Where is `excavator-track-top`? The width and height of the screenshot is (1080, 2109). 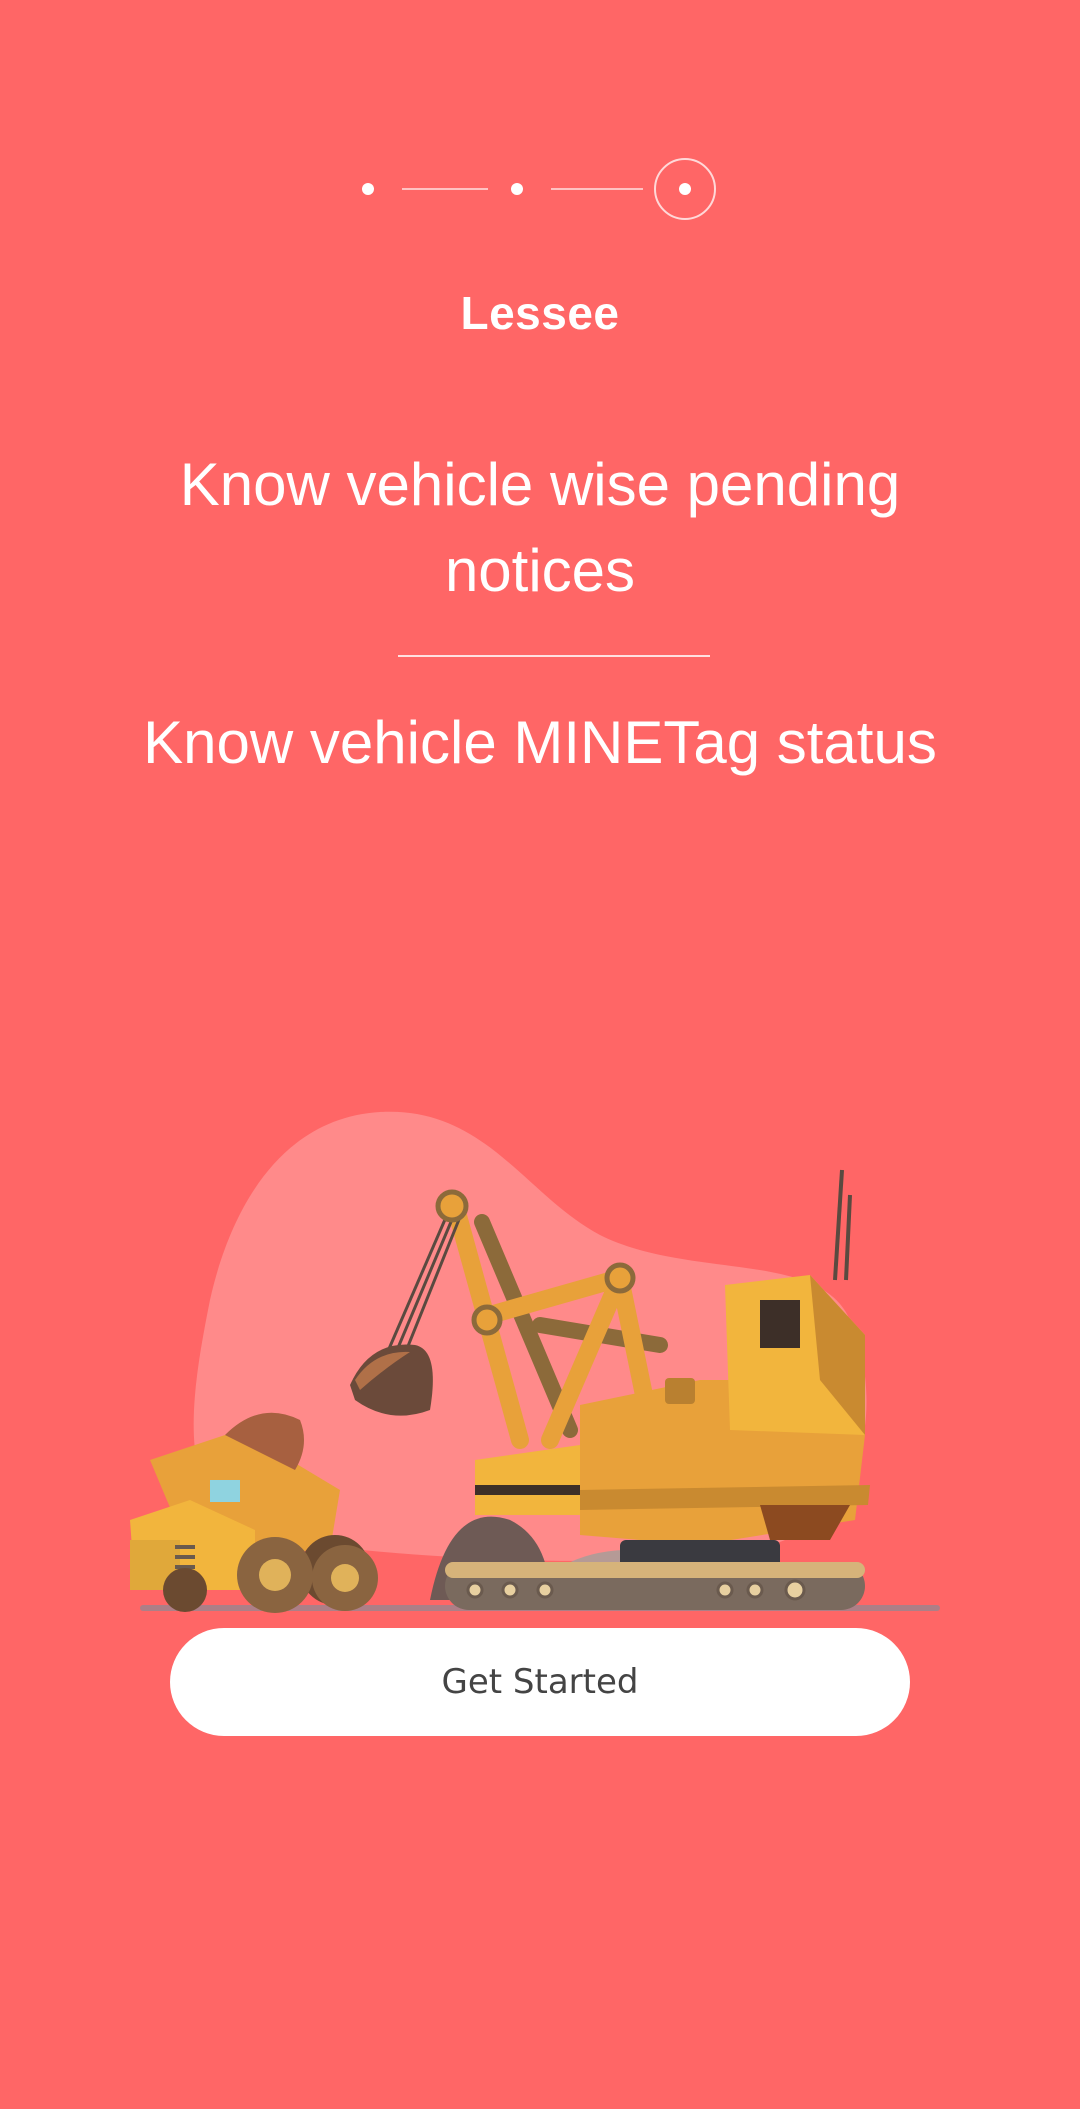 excavator-track-top is located at coordinates (655, 1570).